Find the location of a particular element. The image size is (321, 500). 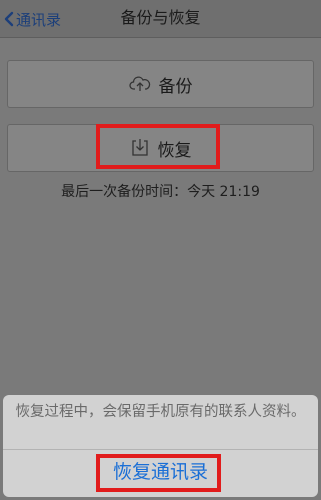

back-button-label: 通讯录 is located at coordinates (39, 19).